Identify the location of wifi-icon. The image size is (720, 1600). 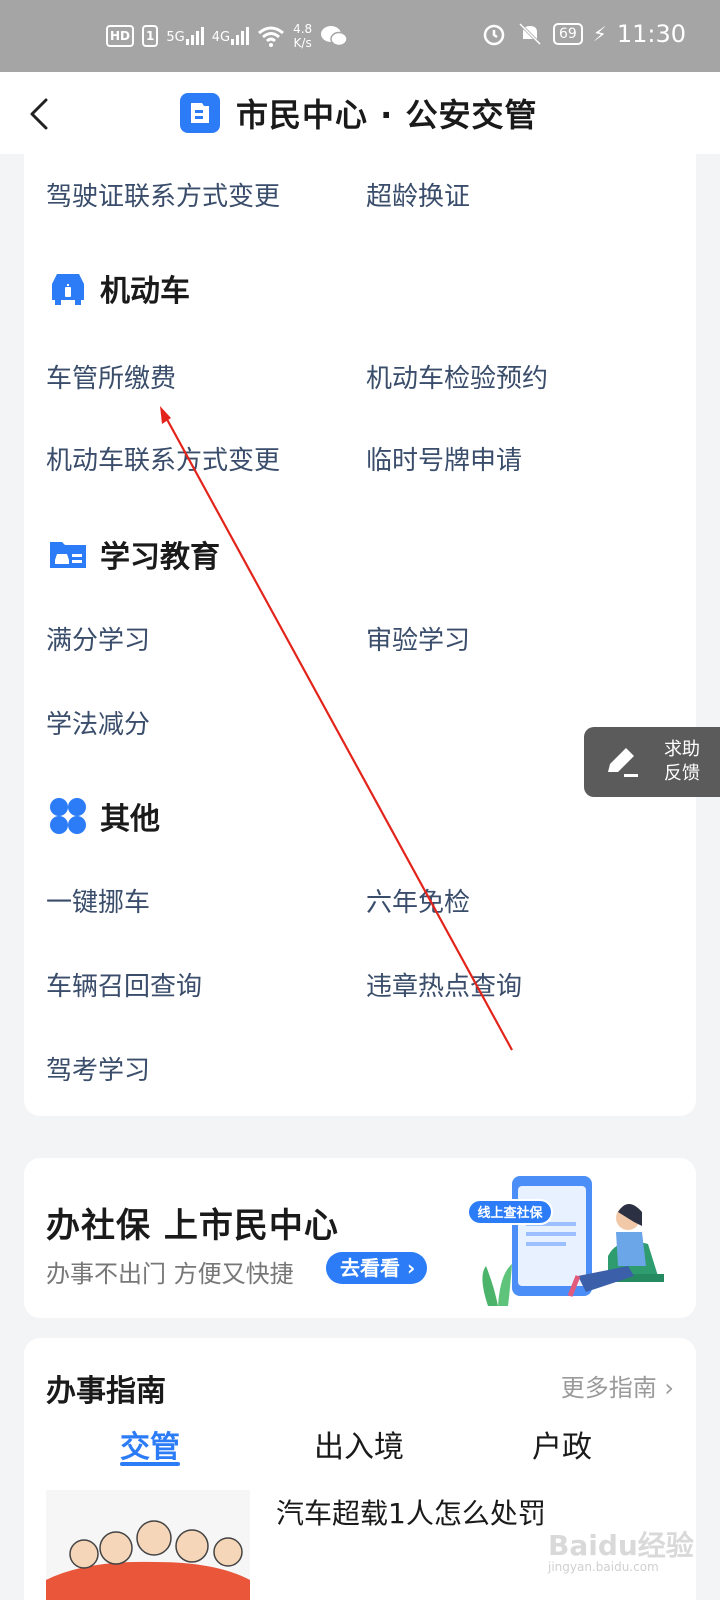
(271, 36).